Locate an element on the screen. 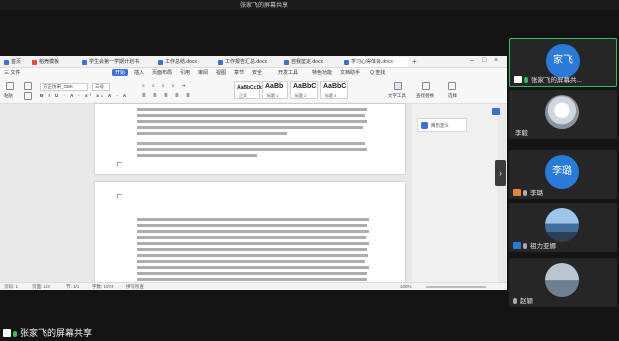 Image resolution: width=619 pixels, height=341 pixels. wps-status-bar: 页码: 1 页面: 1/3 节: 1/1 字数: 1074 拼写检查 100% is located at coordinates (253, 286).